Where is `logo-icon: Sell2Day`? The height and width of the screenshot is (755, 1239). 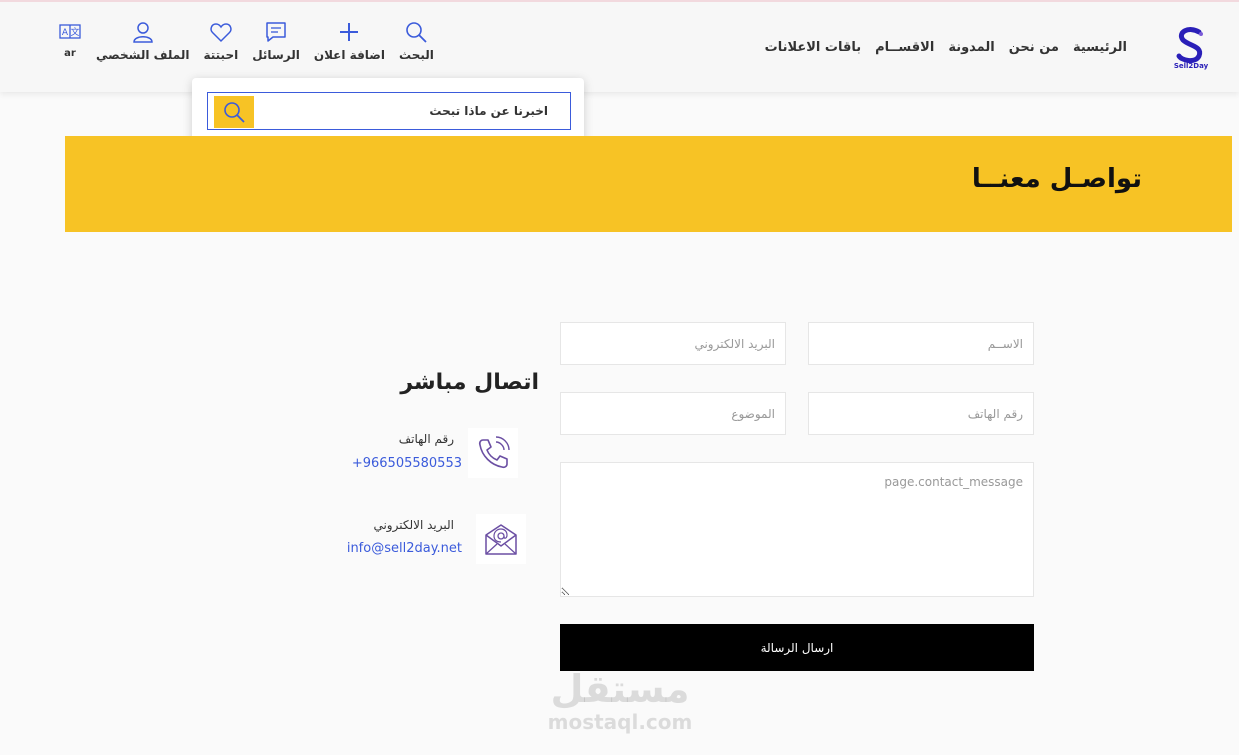
logo-icon: Sell2Day is located at coordinates (1191, 48).